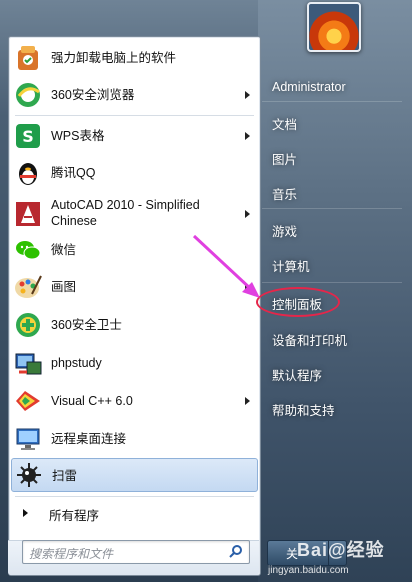 This screenshot has width=412, height=582. I want to click on 360-safeguard-icon, so click(28, 324).